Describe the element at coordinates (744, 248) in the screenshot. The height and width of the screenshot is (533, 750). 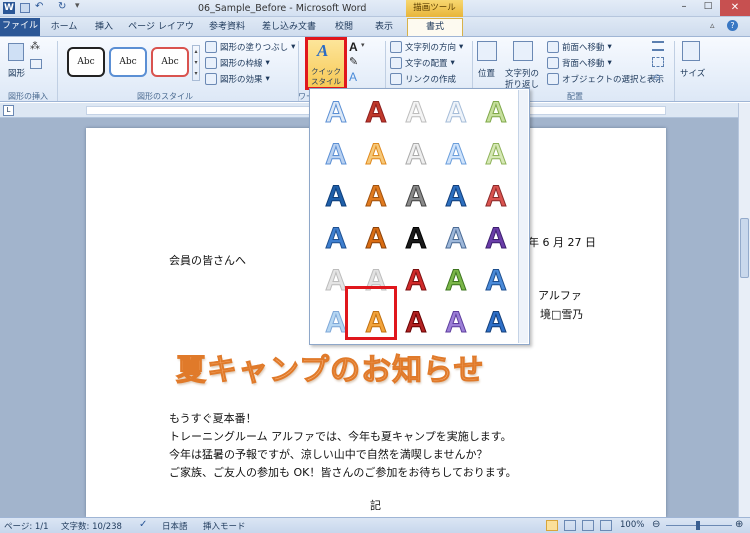
I see `scroll-thumb` at that location.